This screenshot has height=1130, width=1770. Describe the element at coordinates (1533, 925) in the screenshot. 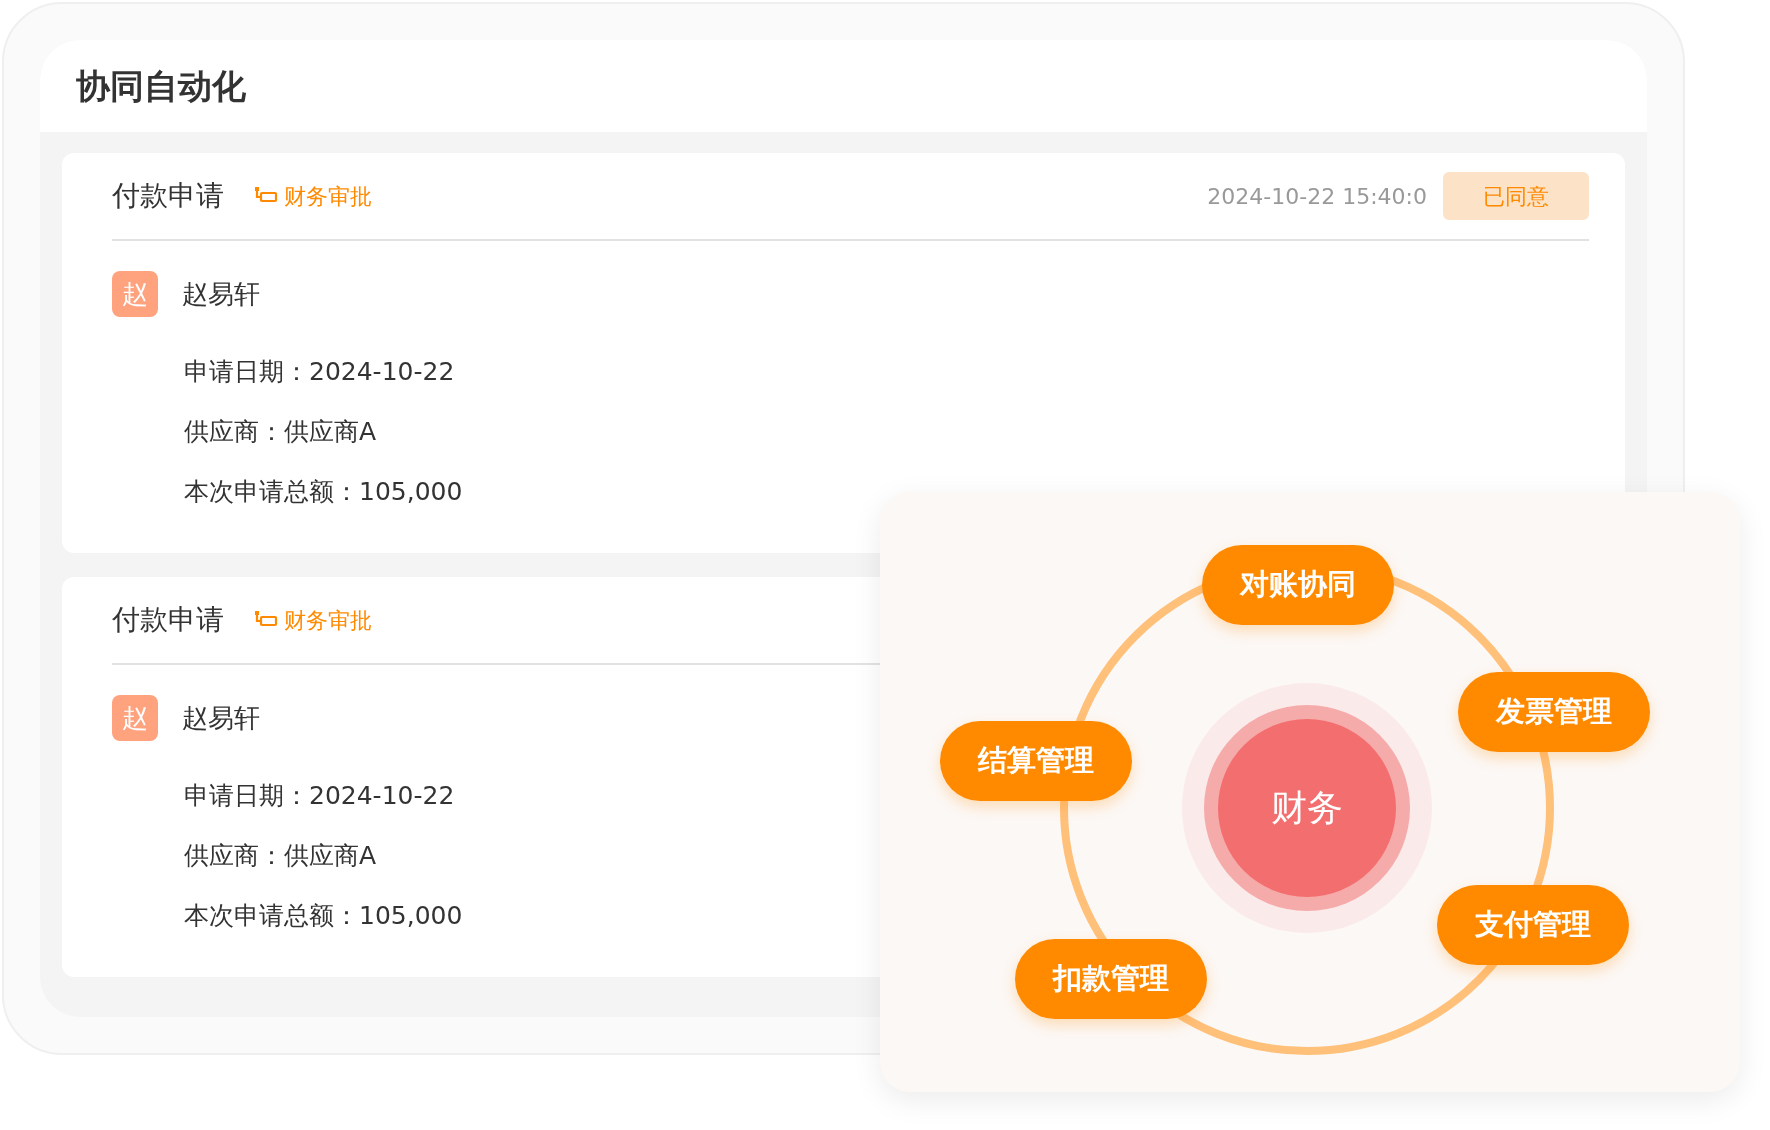

I see `module-pill: 支付管理` at that location.